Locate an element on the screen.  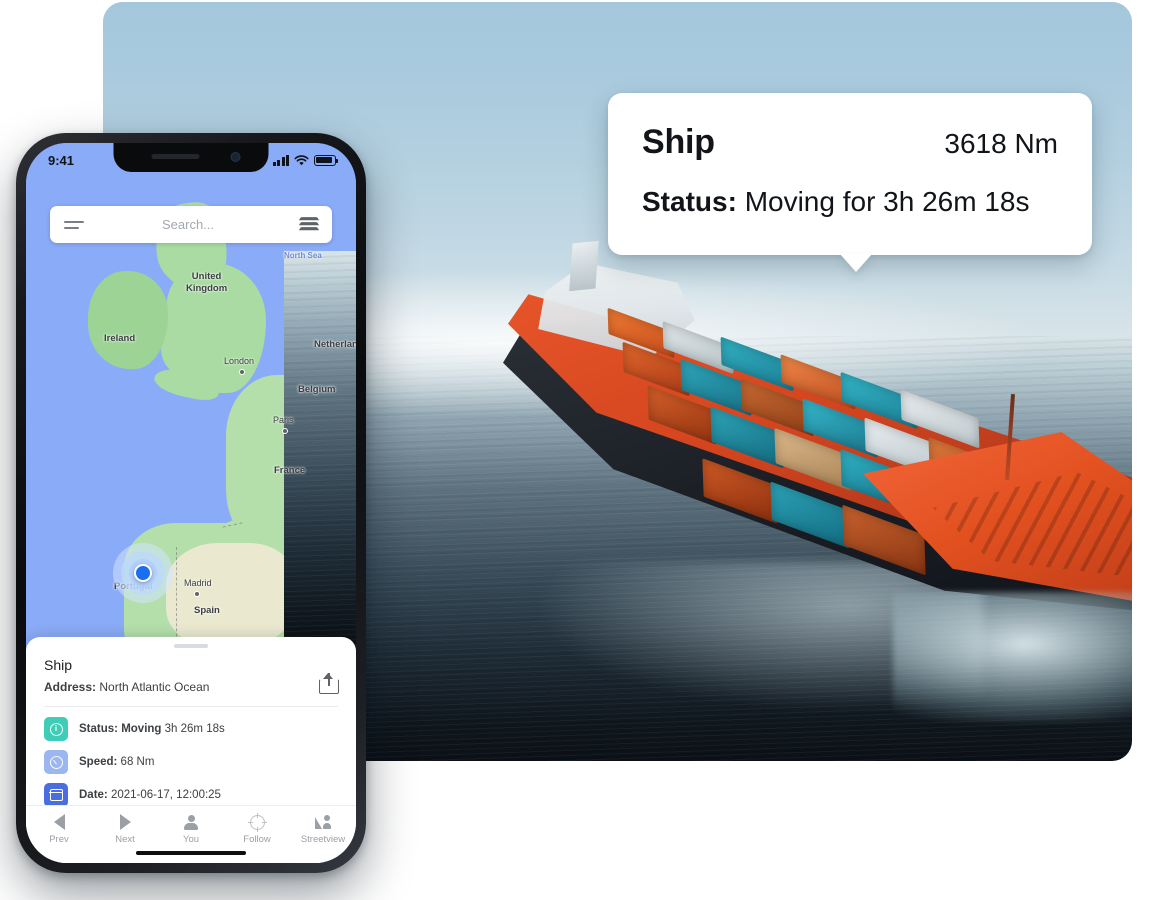
map-label-madrid: Madrid is located at coordinates (198, 583).